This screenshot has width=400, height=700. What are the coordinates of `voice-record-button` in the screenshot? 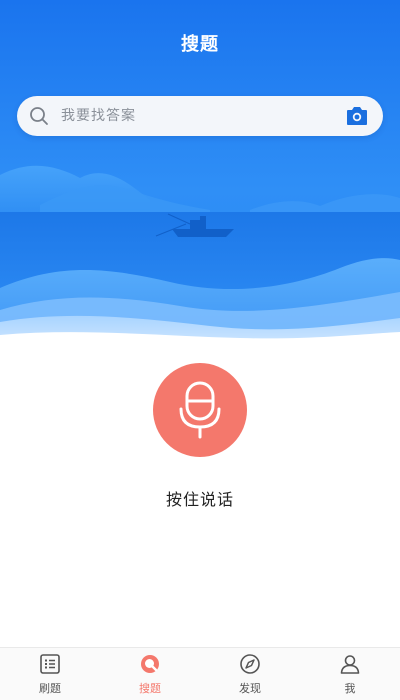 It's located at (200, 410).